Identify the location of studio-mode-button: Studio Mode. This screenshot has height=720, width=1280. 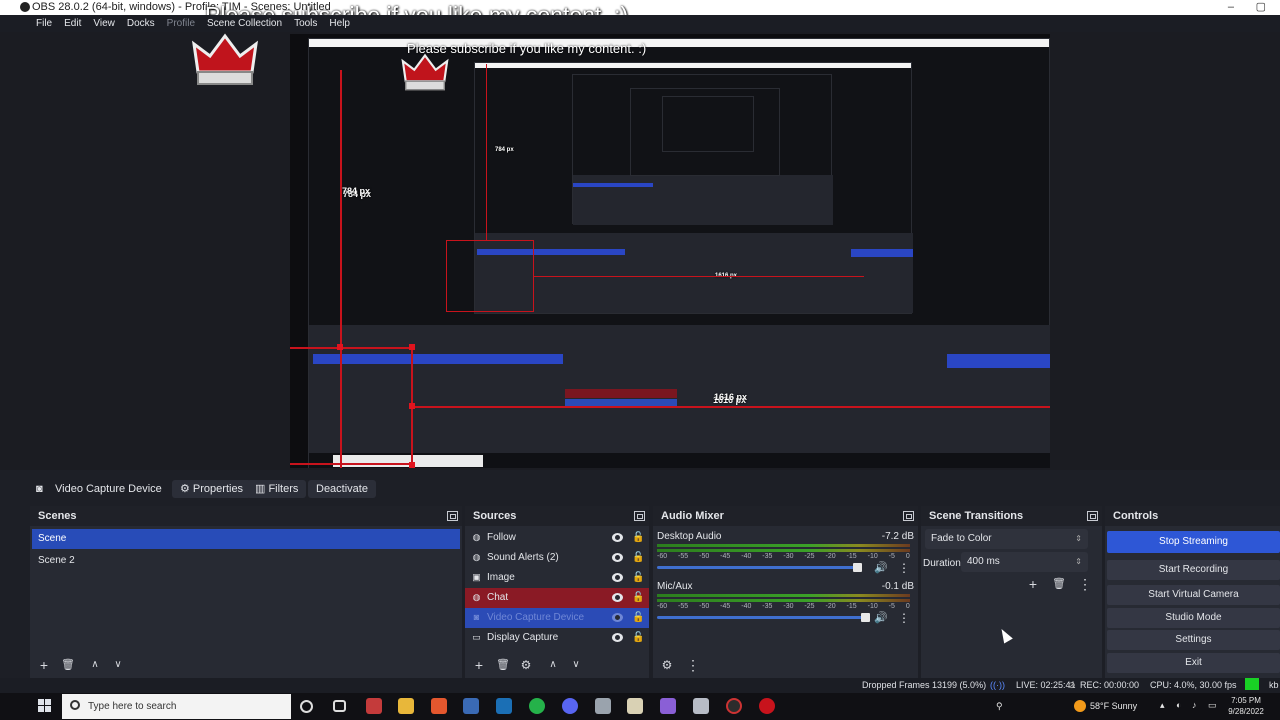
(1193, 618).